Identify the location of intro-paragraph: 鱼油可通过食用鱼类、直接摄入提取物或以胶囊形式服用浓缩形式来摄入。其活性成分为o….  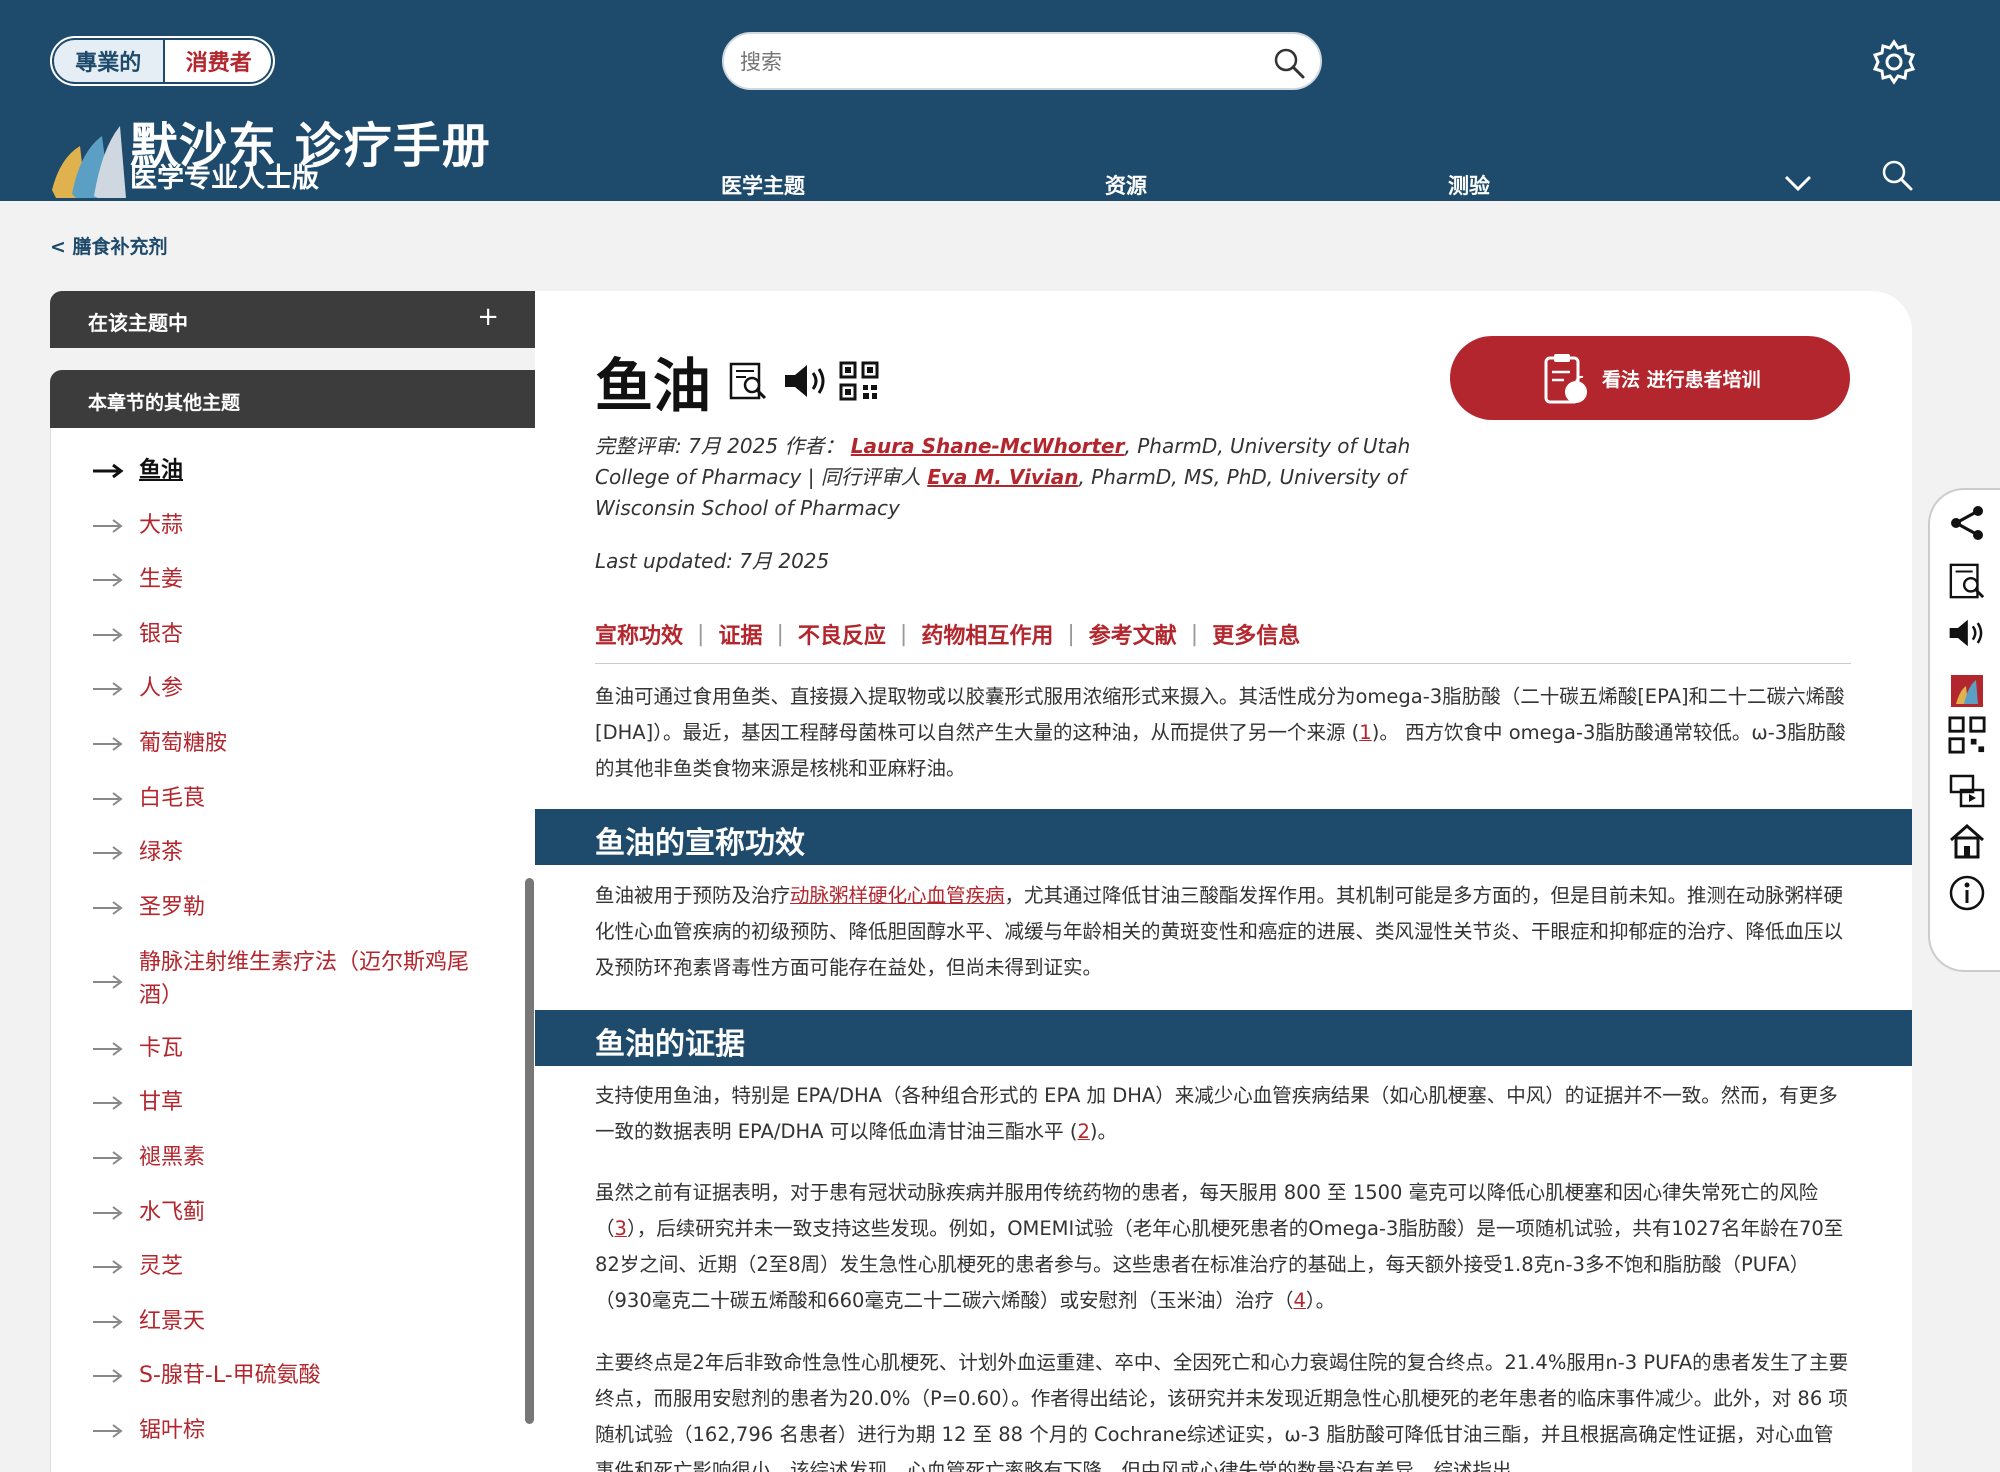
(1223, 733).